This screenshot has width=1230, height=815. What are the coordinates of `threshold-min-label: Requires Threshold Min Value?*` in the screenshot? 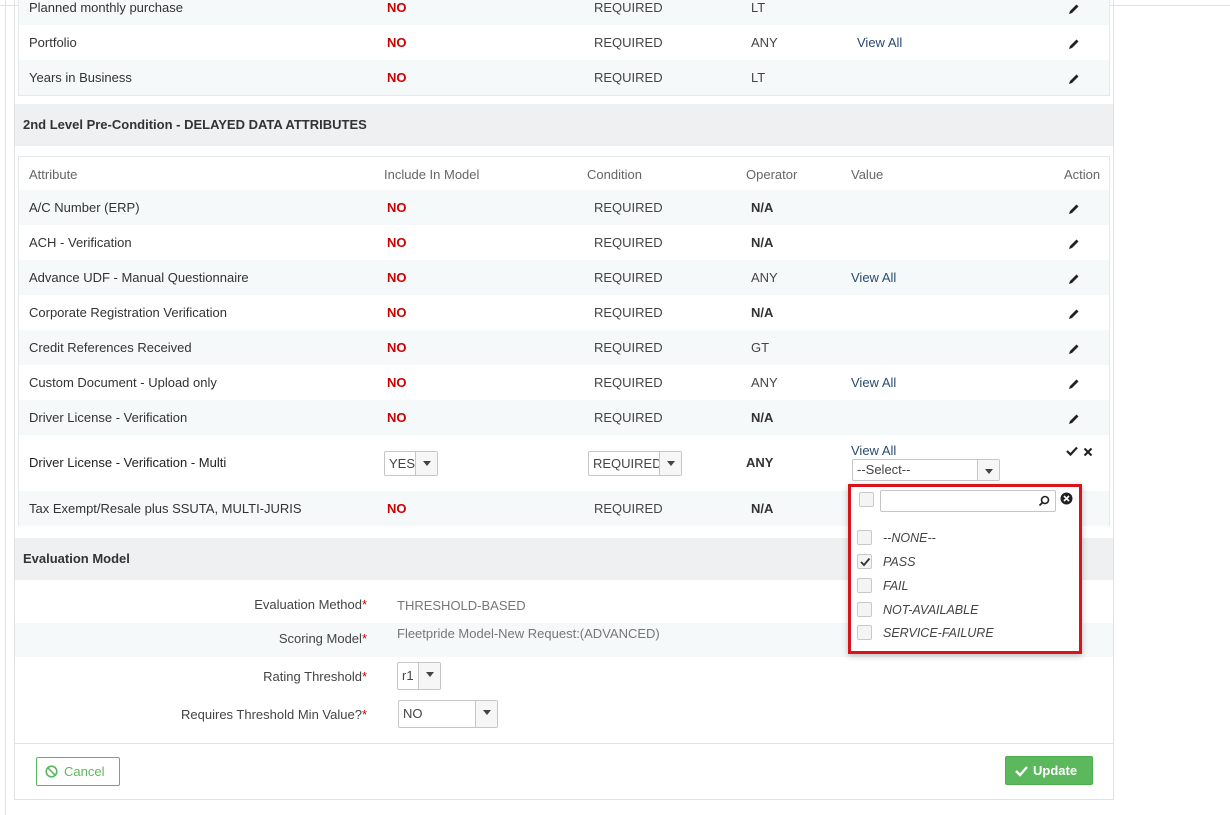 It's located at (274, 714).